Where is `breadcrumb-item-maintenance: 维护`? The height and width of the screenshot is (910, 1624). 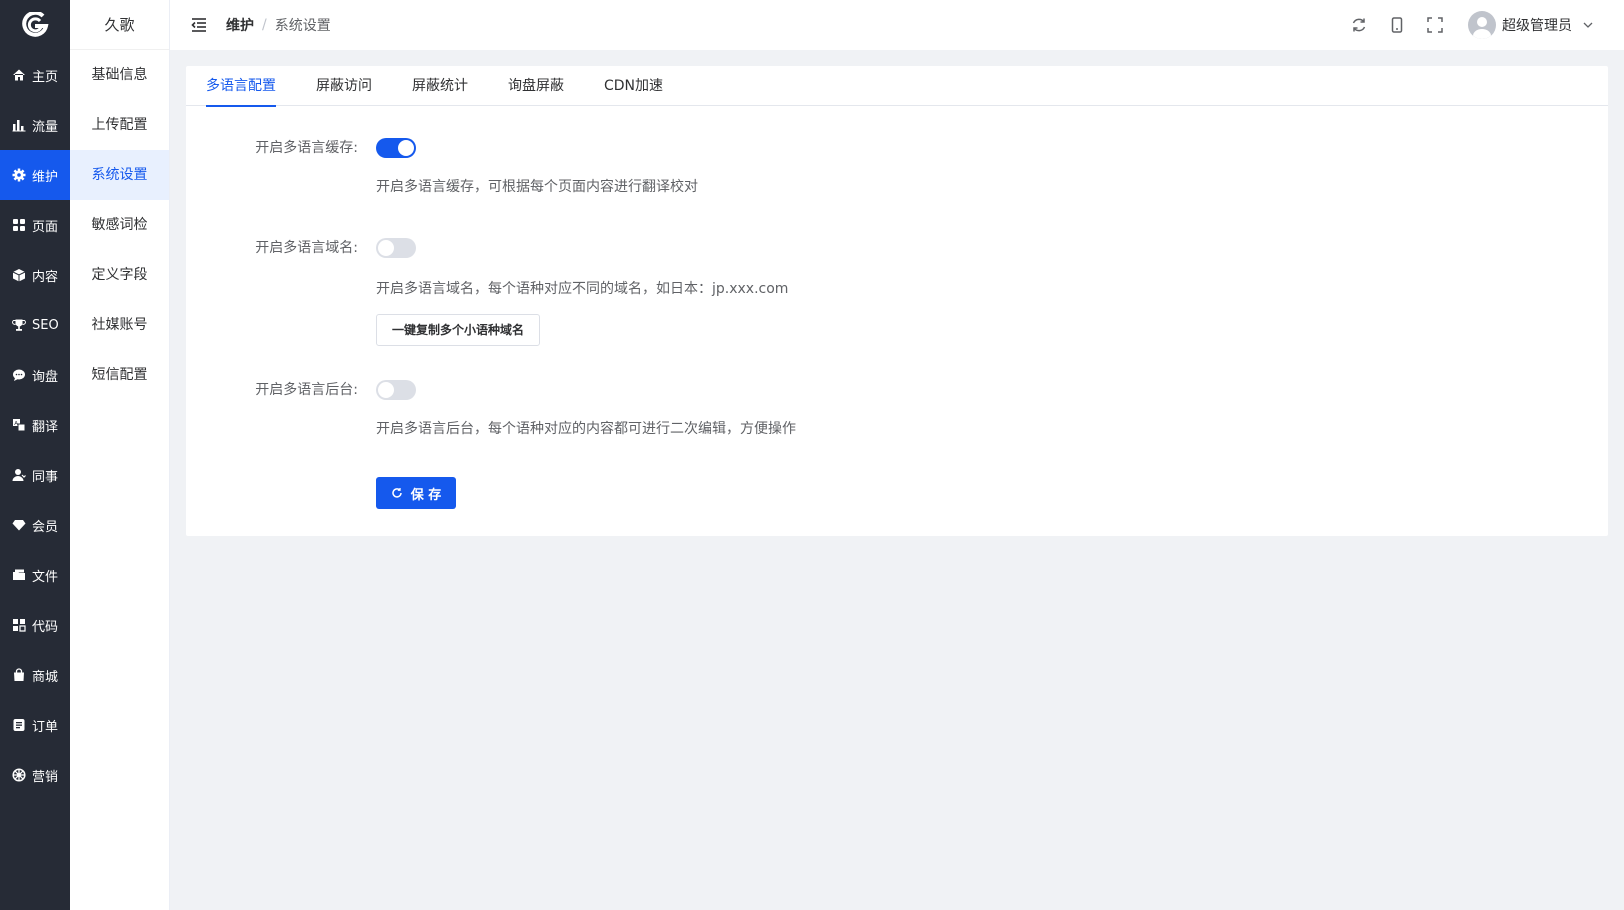 breadcrumb-item-maintenance: 维护 is located at coordinates (240, 25).